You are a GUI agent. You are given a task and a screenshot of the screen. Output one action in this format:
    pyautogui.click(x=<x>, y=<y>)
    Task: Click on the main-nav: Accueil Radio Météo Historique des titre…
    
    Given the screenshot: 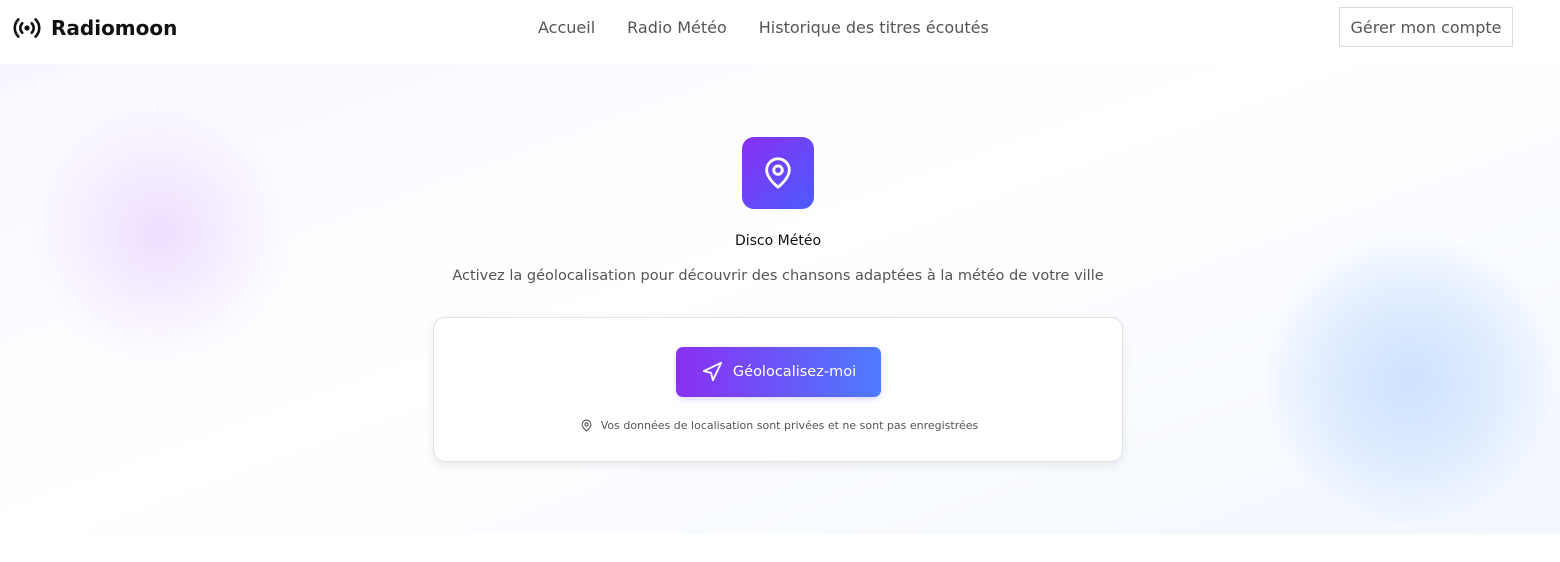 What is the action you would take?
    pyautogui.click(x=763, y=27)
    